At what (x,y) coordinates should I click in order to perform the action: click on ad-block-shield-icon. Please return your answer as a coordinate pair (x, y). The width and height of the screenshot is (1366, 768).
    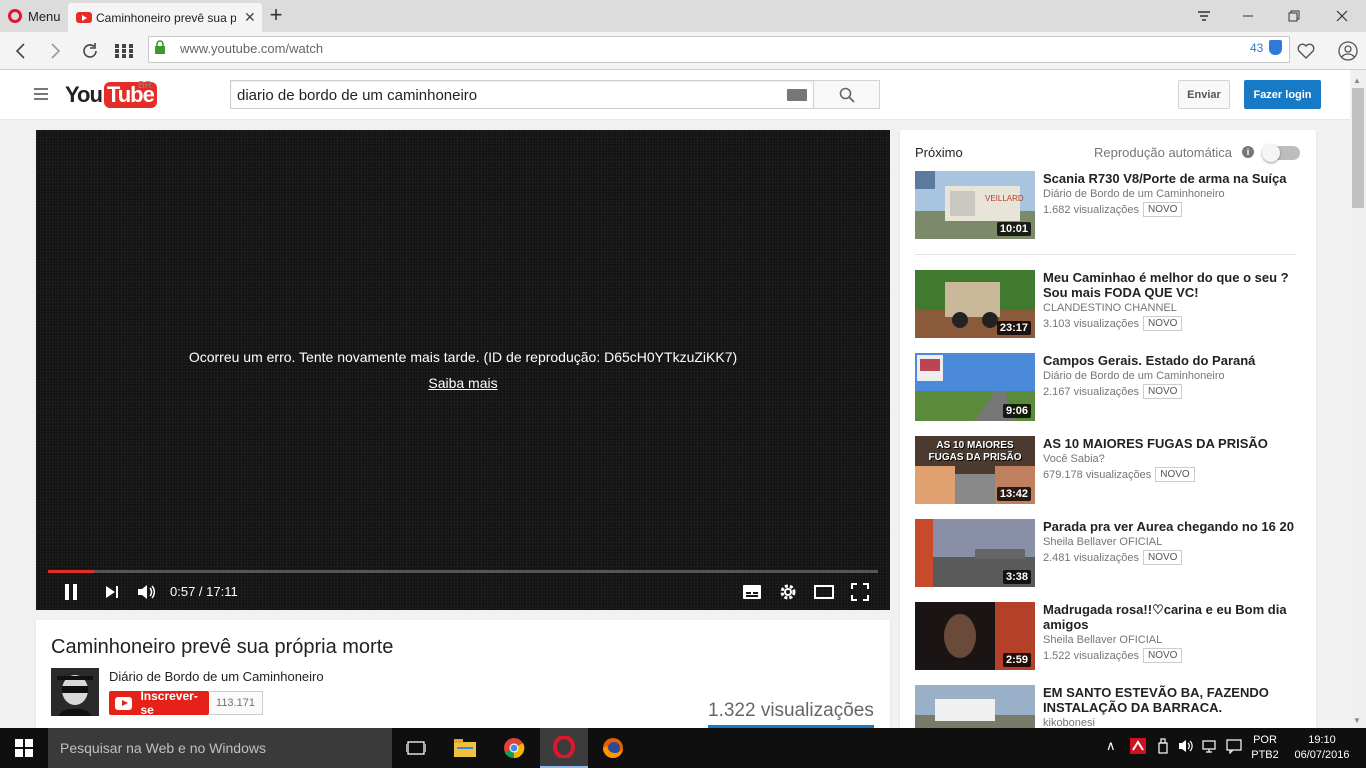
    Looking at the image, I should click on (1275, 47).